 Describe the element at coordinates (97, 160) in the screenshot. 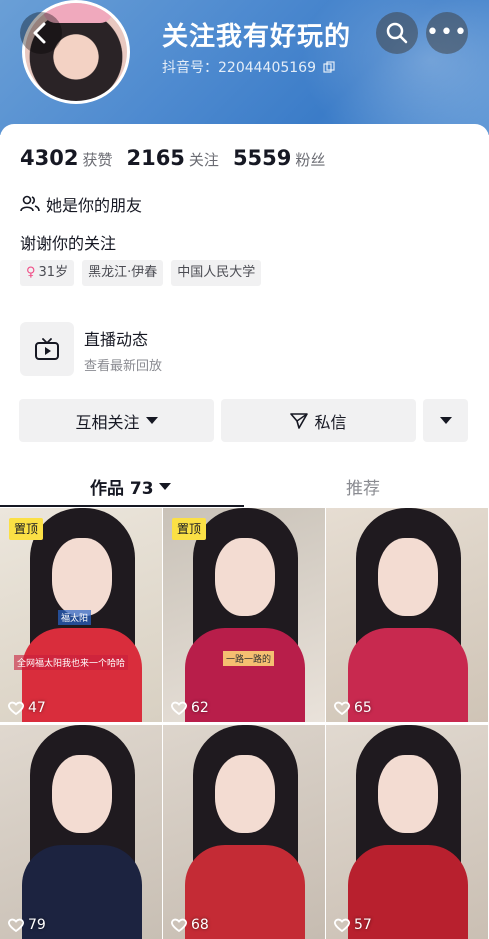

I see `stat-likes-label: 获赞` at that location.